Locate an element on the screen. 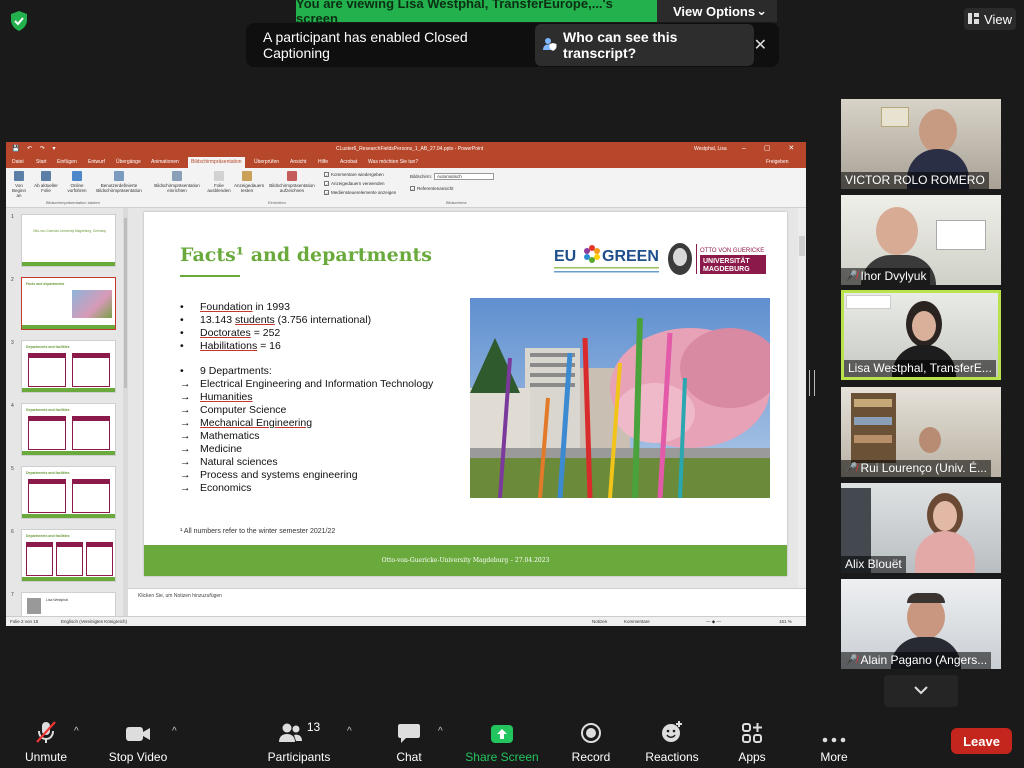  window-controls: – ▢ ✕ is located at coordinates (772, 148).